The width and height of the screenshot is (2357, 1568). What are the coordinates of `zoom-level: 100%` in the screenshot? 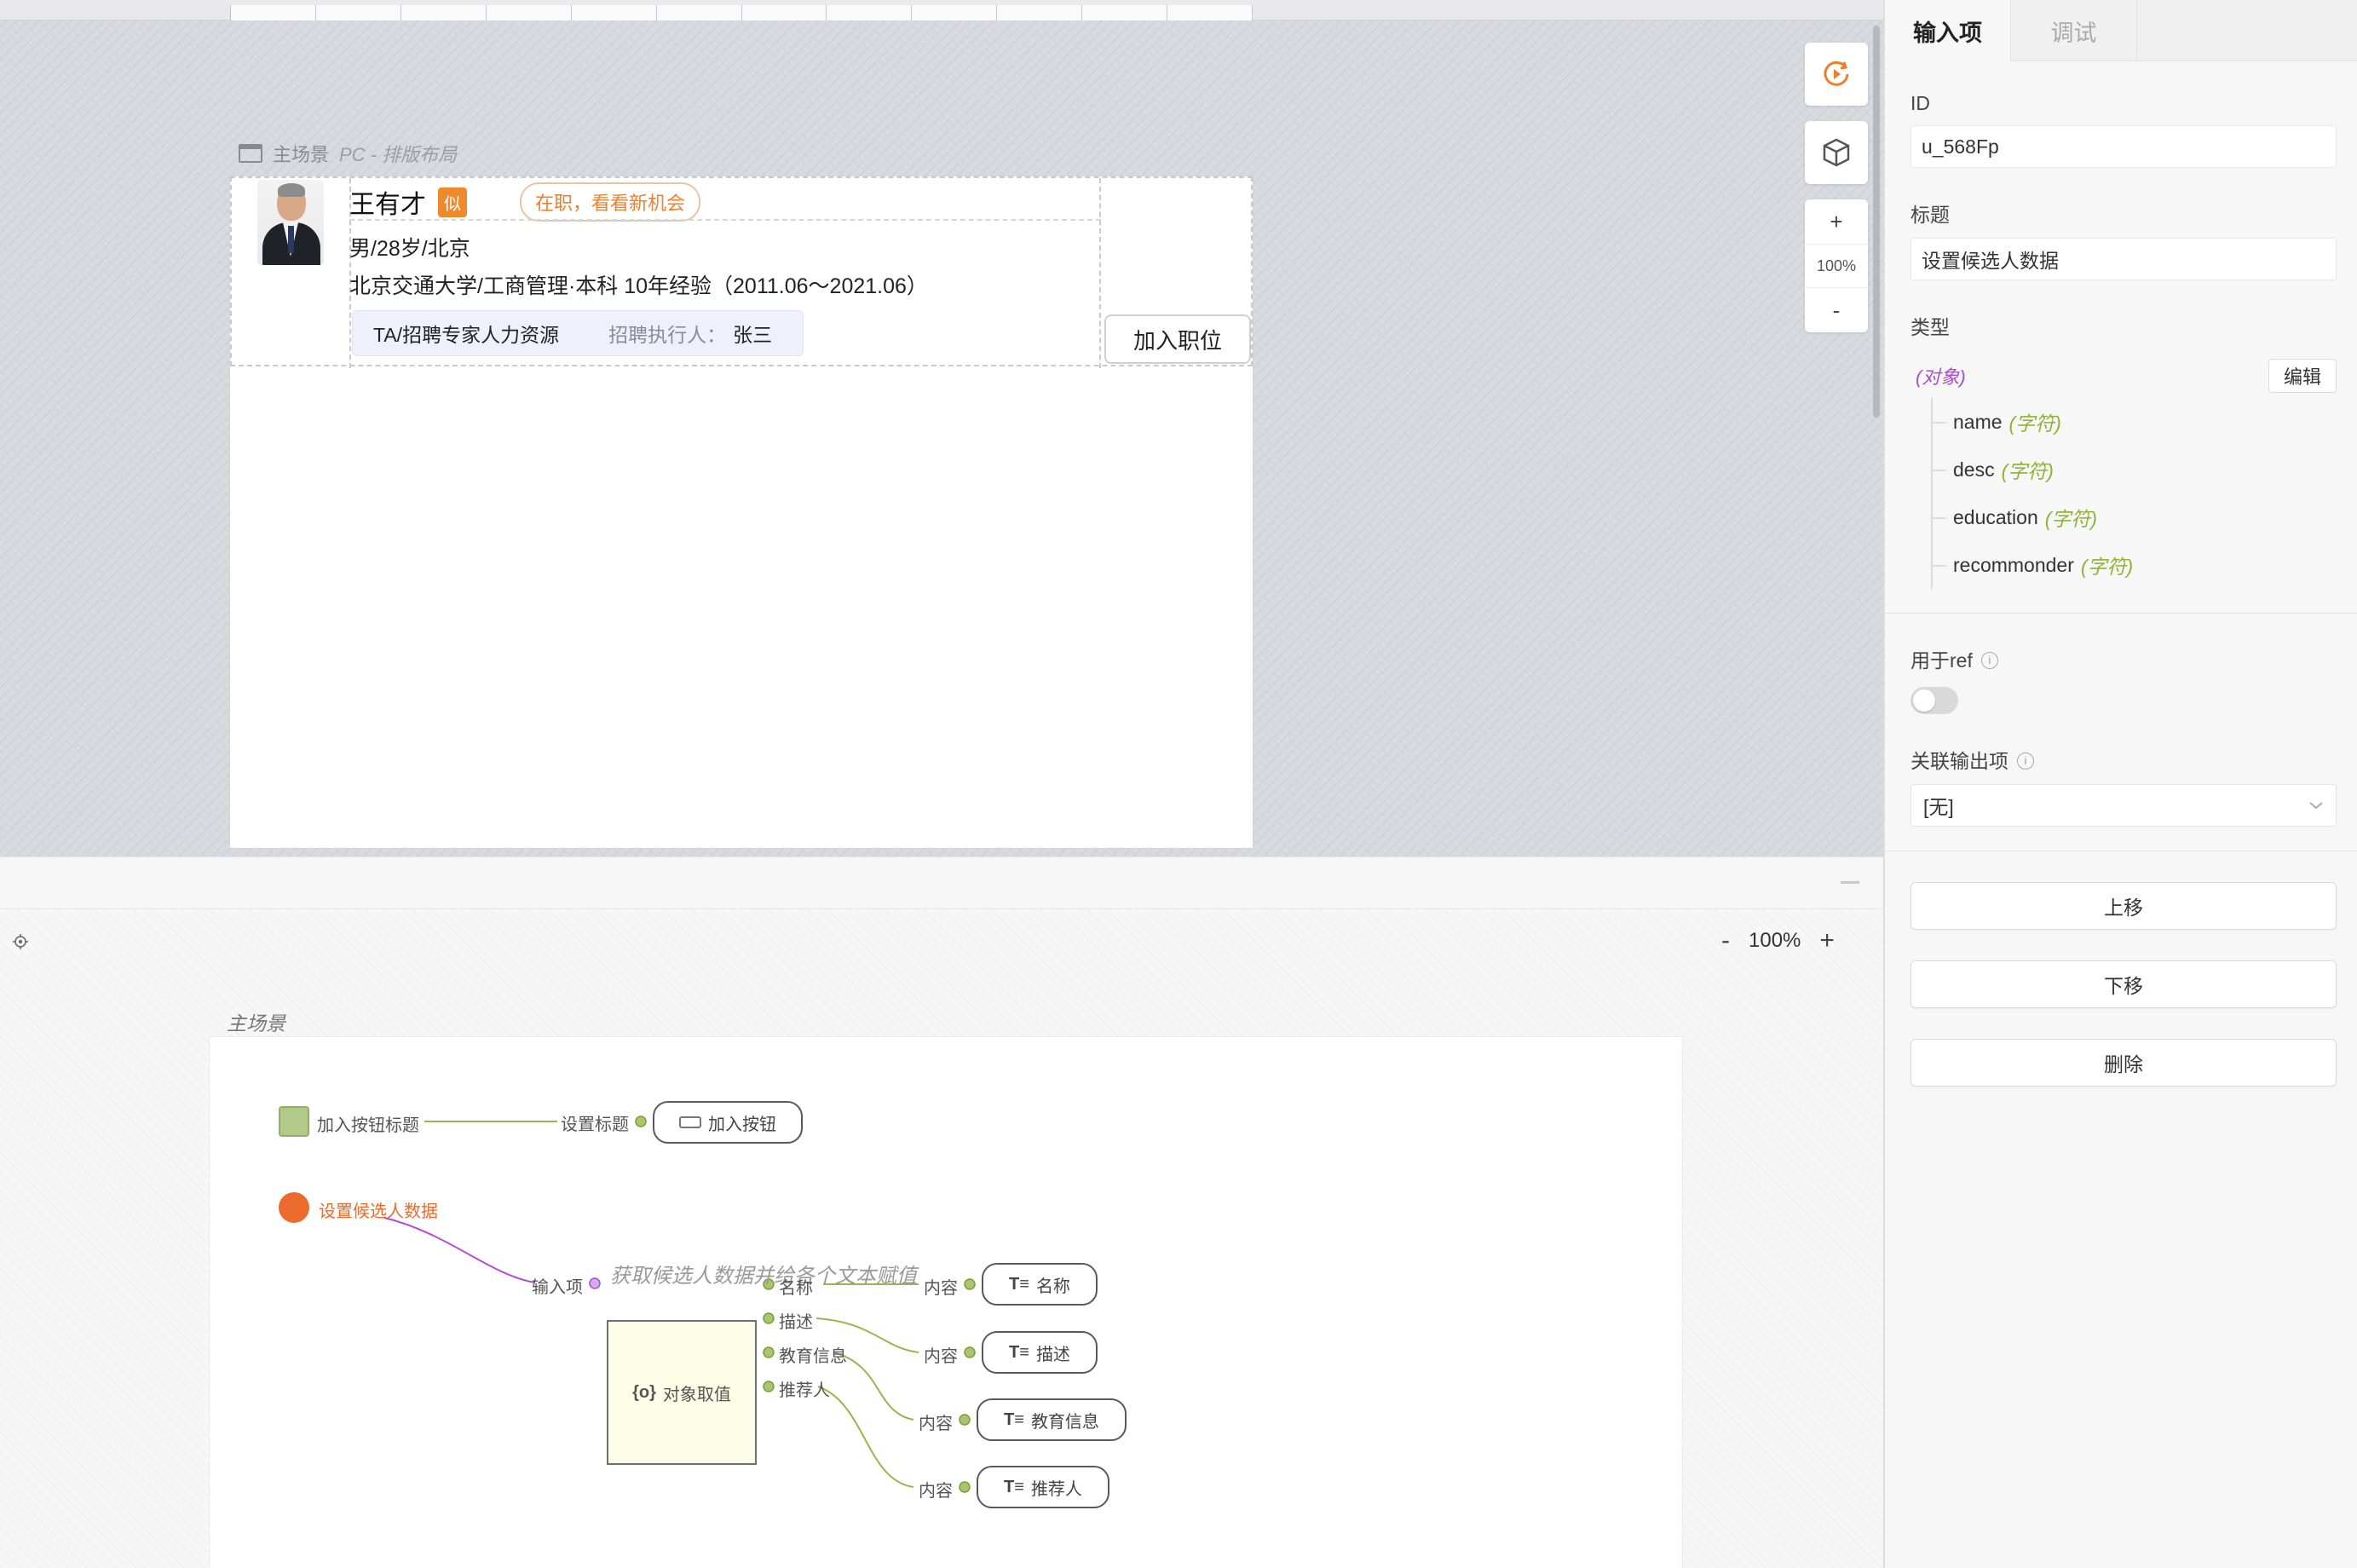 It's located at (1836, 266).